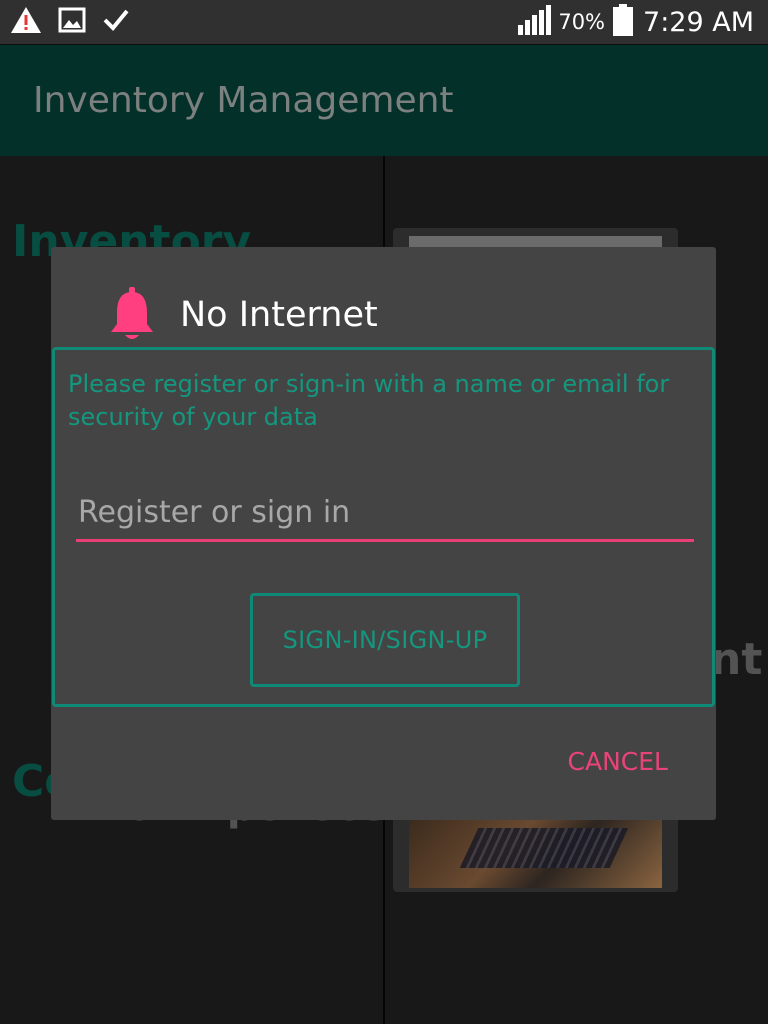 The height and width of the screenshot is (1024, 768). What do you see at coordinates (535, 22) in the screenshot?
I see `signal-icon` at bounding box center [535, 22].